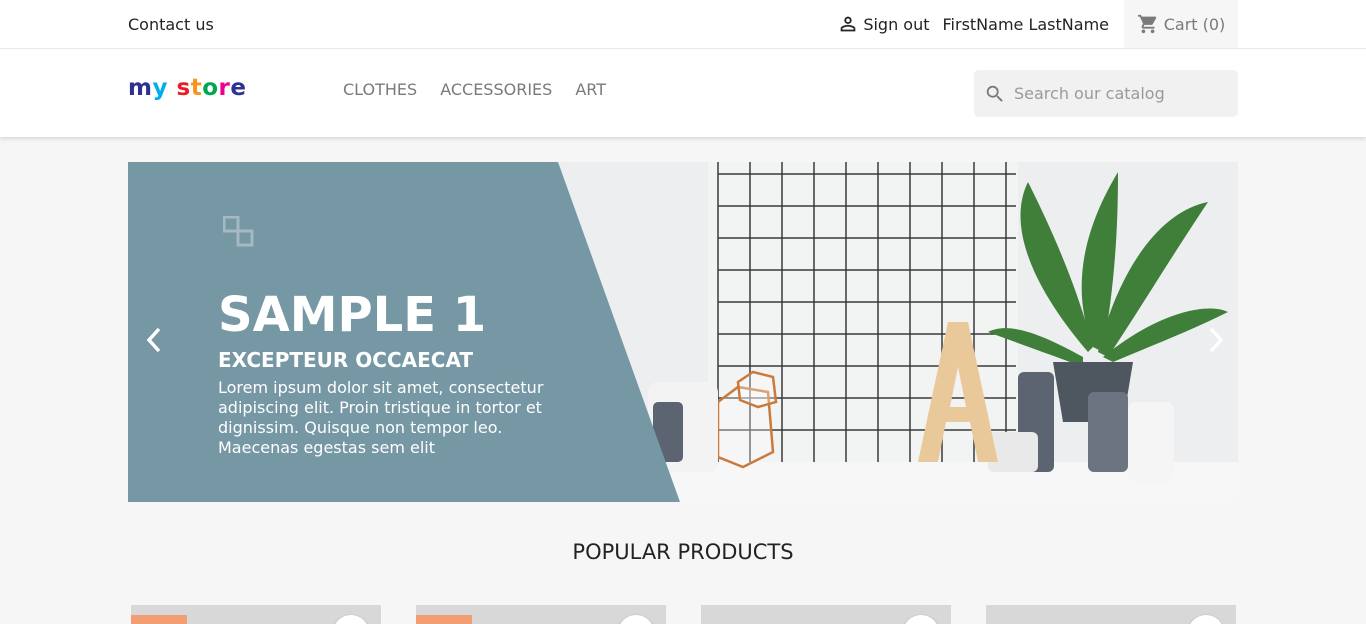  I want to click on nav-item-art: ART, so click(590, 89).